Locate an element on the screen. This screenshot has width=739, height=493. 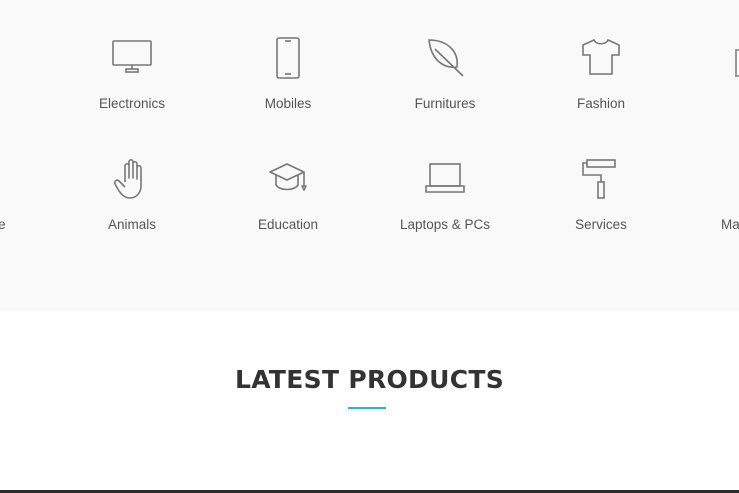
paint-roller-icon is located at coordinates (601, 180).